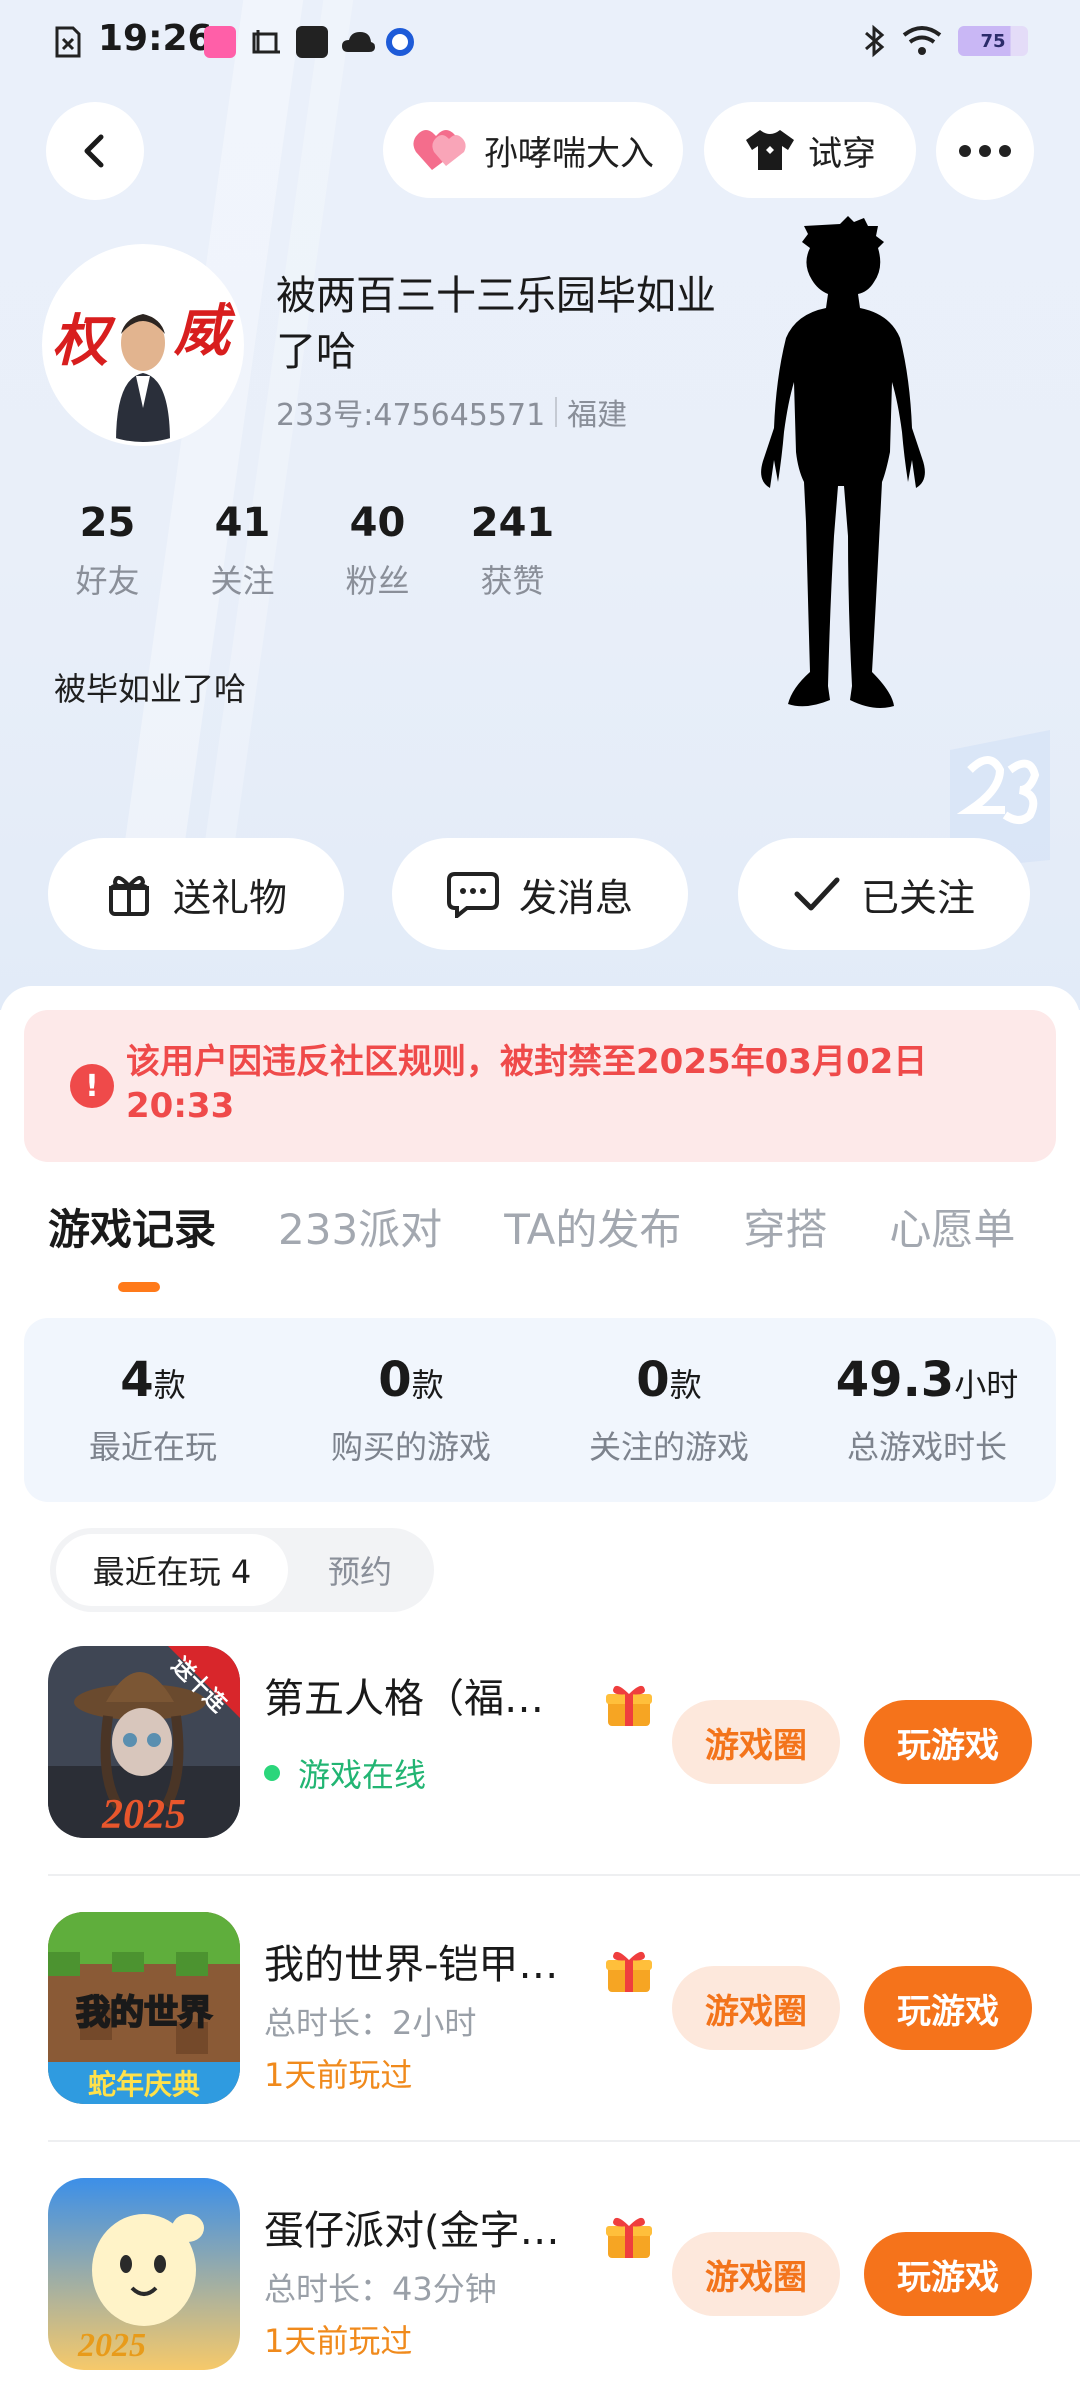 This screenshot has width=1080, height=2408. What do you see at coordinates (855, 524) in the screenshot?
I see `avatar-silhouette` at bounding box center [855, 524].